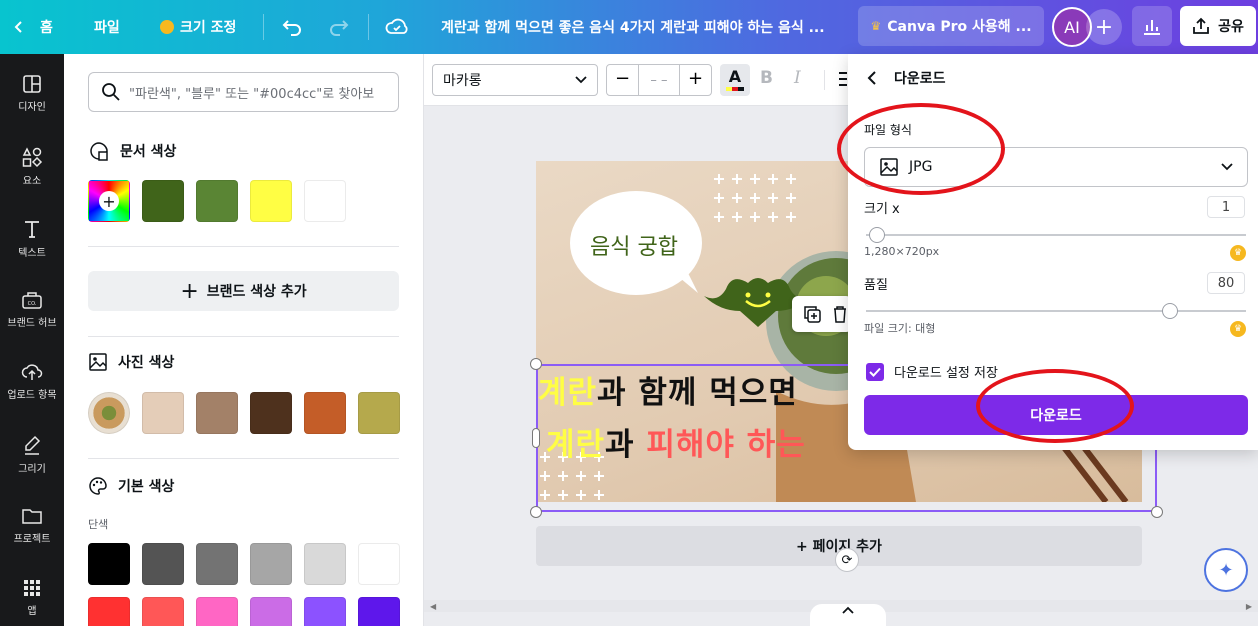 The height and width of the screenshot is (626, 1258). What do you see at coordinates (32, 304) in the screenshot?
I see `svg-text: CO.` at bounding box center [32, 304].